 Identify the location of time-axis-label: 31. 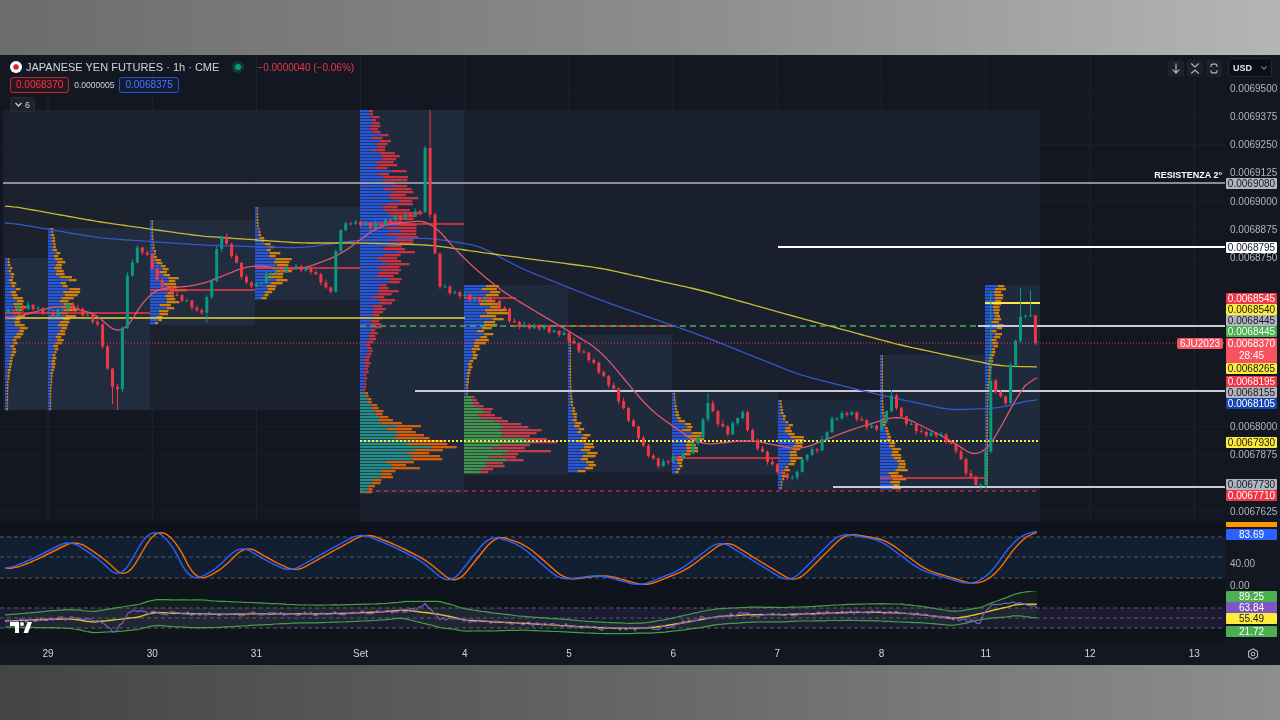
(256, 654).